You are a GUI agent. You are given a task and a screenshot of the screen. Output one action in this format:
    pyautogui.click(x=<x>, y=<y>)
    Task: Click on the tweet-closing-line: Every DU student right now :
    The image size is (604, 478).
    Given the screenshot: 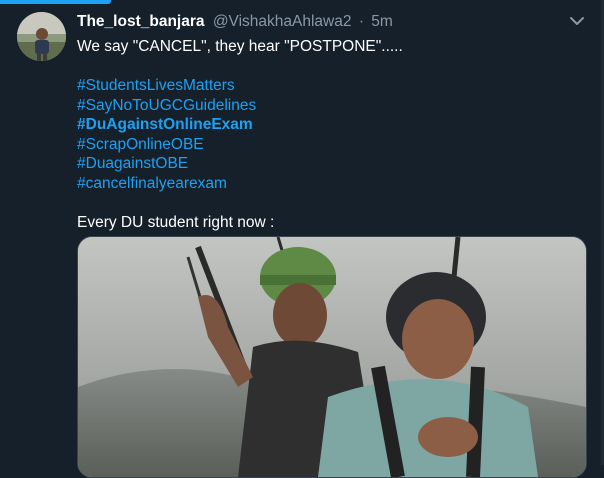 What is the action you would take?
    pyautogui.click(x=176, y=222)
    